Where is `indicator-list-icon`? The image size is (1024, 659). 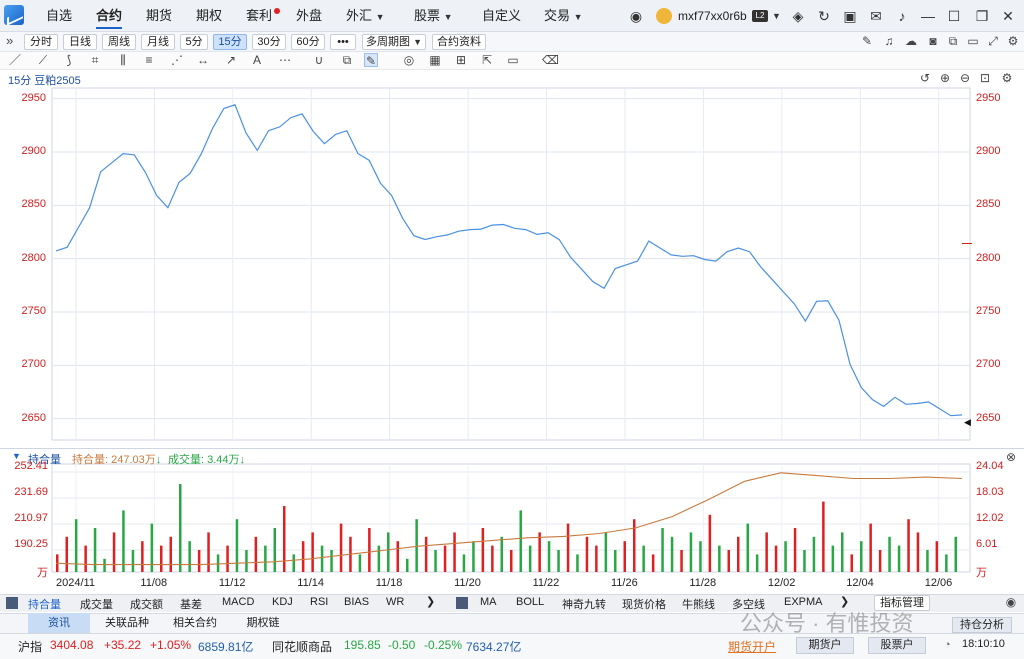
indicator-list-icon is located at coordinates (12, 603).